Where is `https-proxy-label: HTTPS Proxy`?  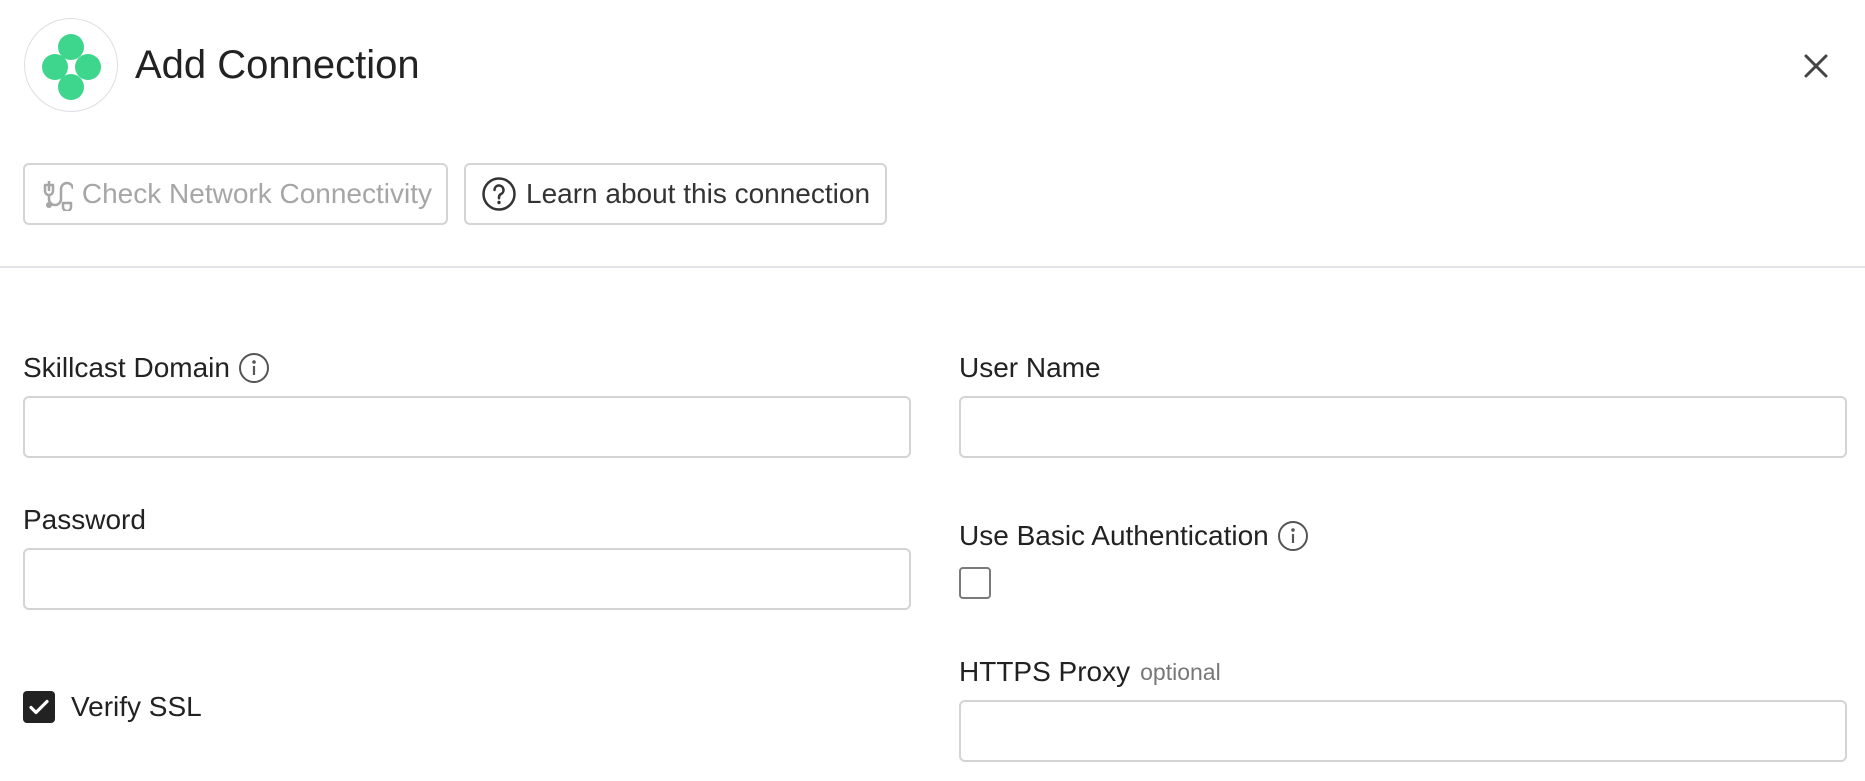 https-proxy-label: HTTPS Proxy is located at coordinates (1045, 671).